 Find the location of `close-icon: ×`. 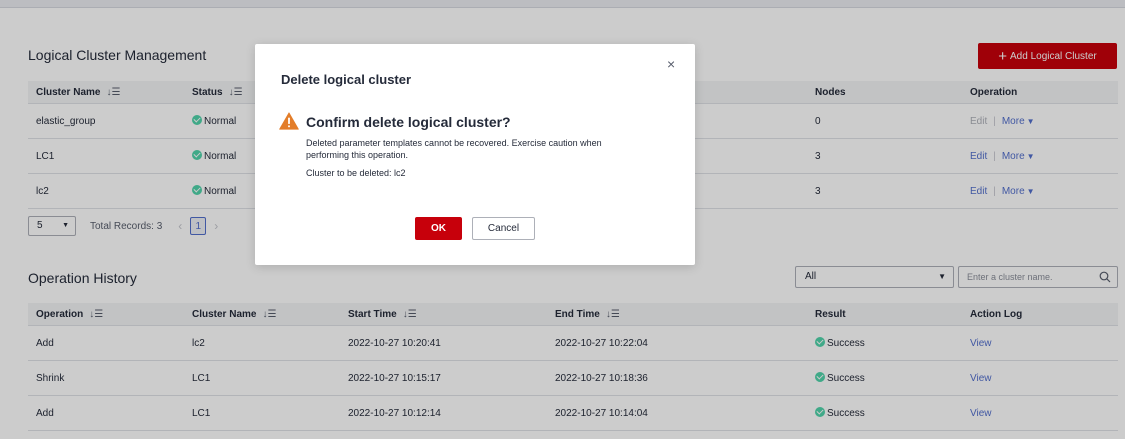

close-icon: × is located at coordinates (671, 64).